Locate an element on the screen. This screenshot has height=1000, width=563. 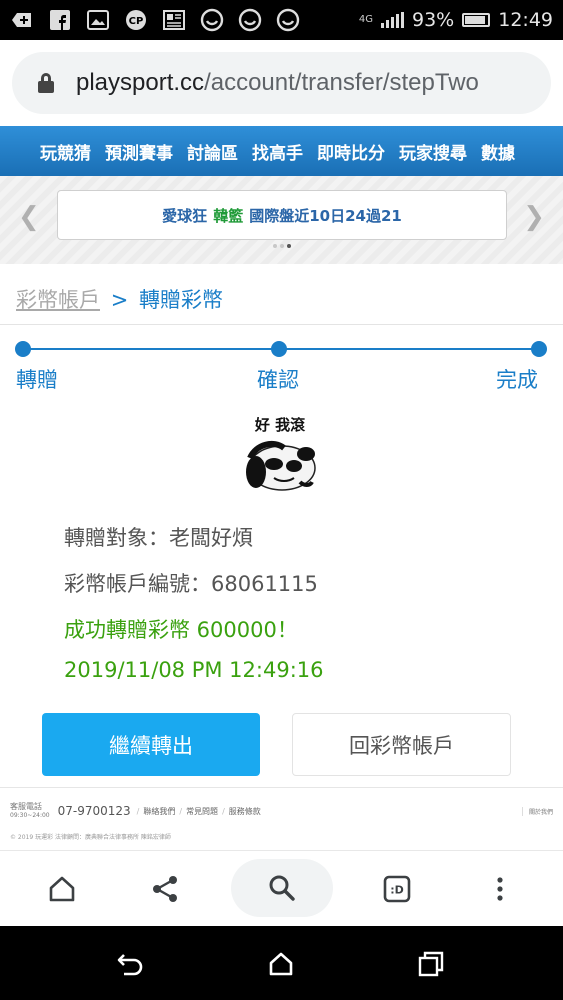
browser-address-area: playsport.cc/account/transfer/stepTwo is located at coordinates (281, 83).